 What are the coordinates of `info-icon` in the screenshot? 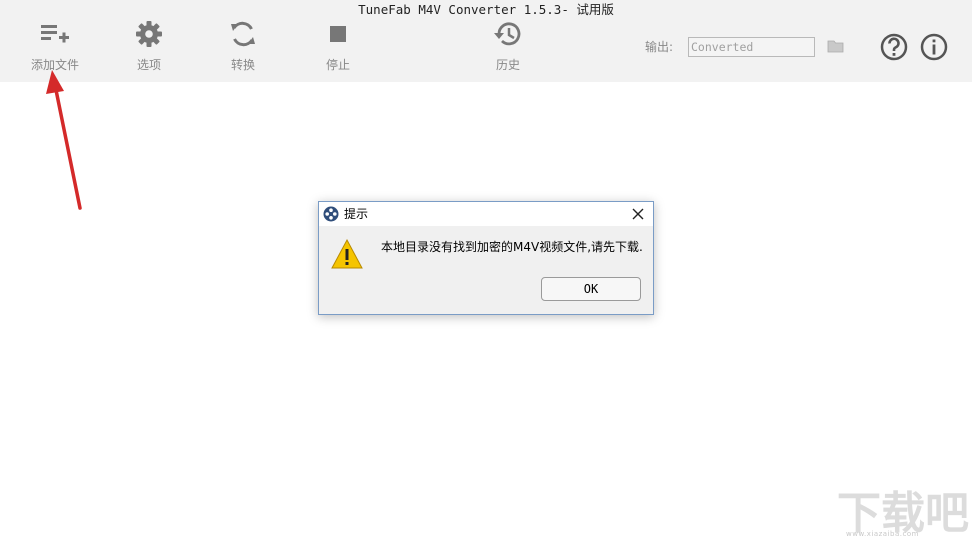 It's located at (934, 47).